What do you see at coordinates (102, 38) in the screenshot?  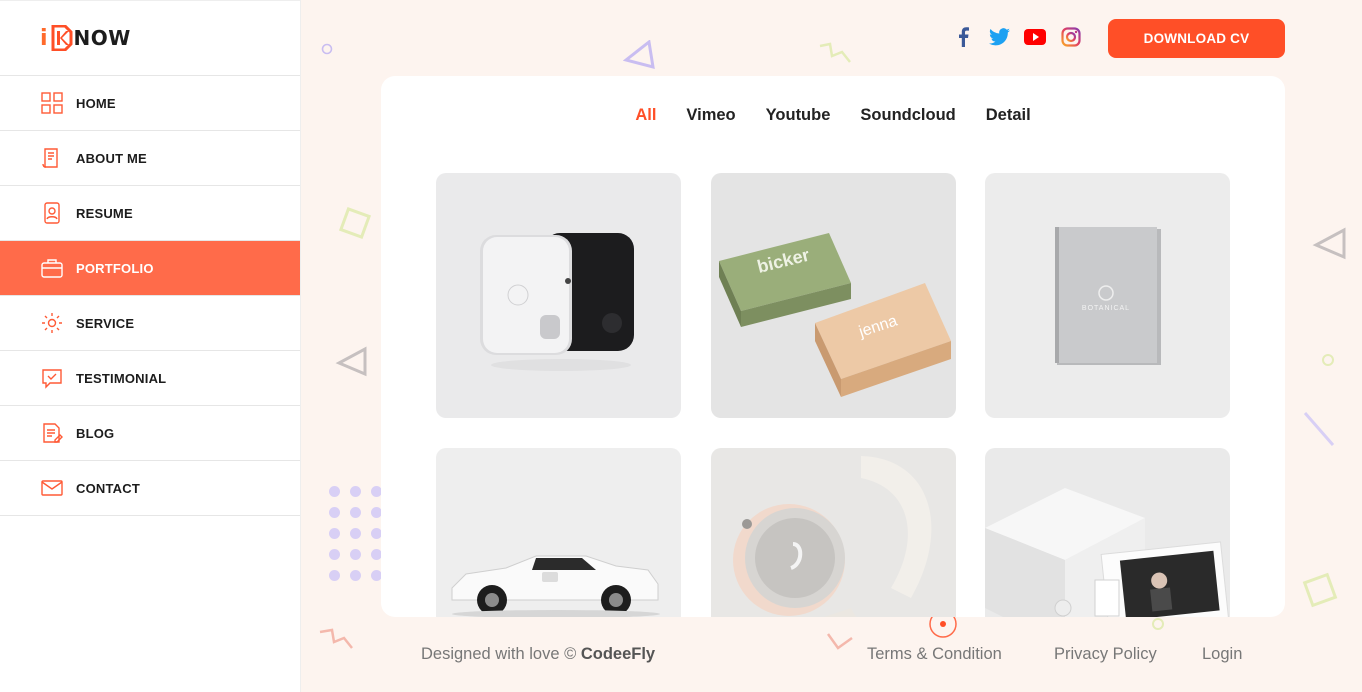 I see `logo-word: NOW` at bounding box center [102, 38].